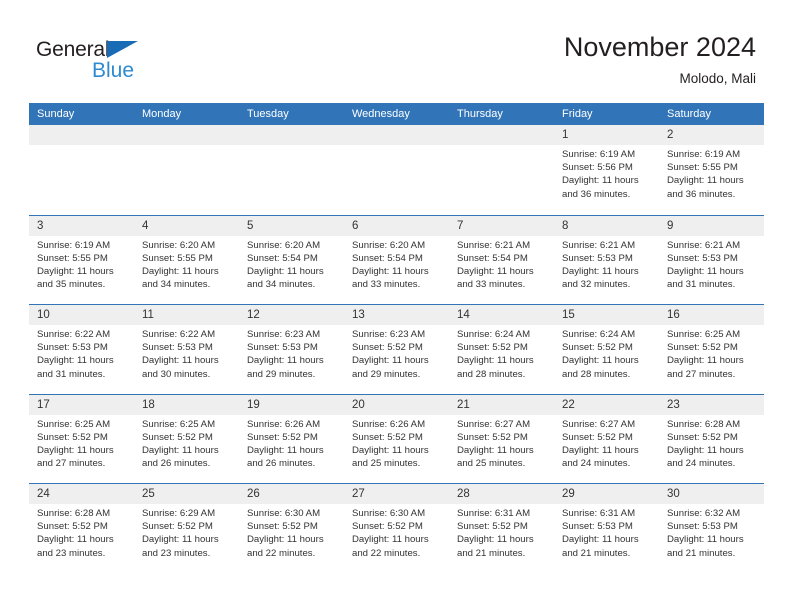 This screenshot has height=612, width=792. I want to click on day-number: 20, so click(358, 404).